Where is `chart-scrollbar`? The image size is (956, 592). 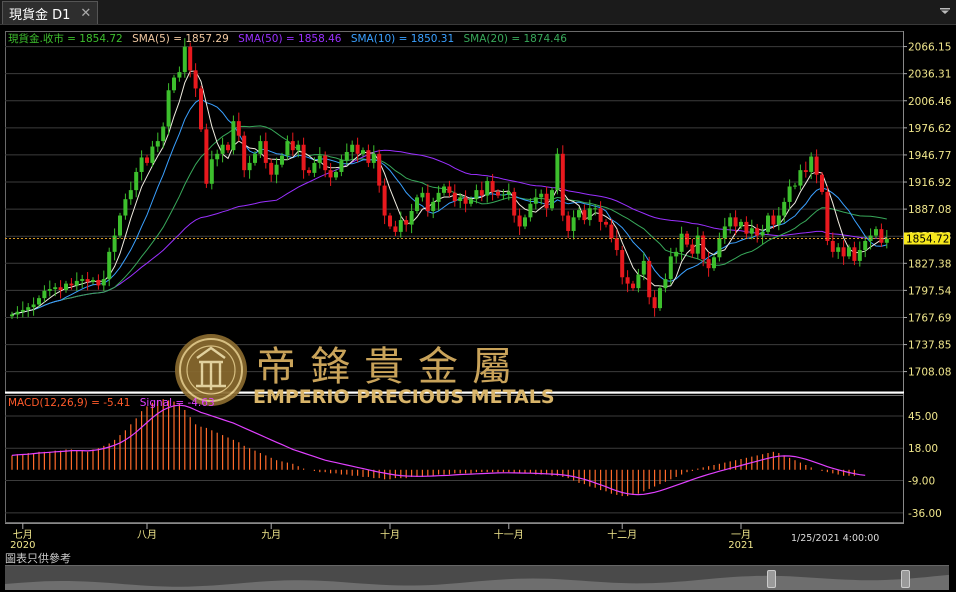 chart-scrollbar is located at coordinates (477, 577).